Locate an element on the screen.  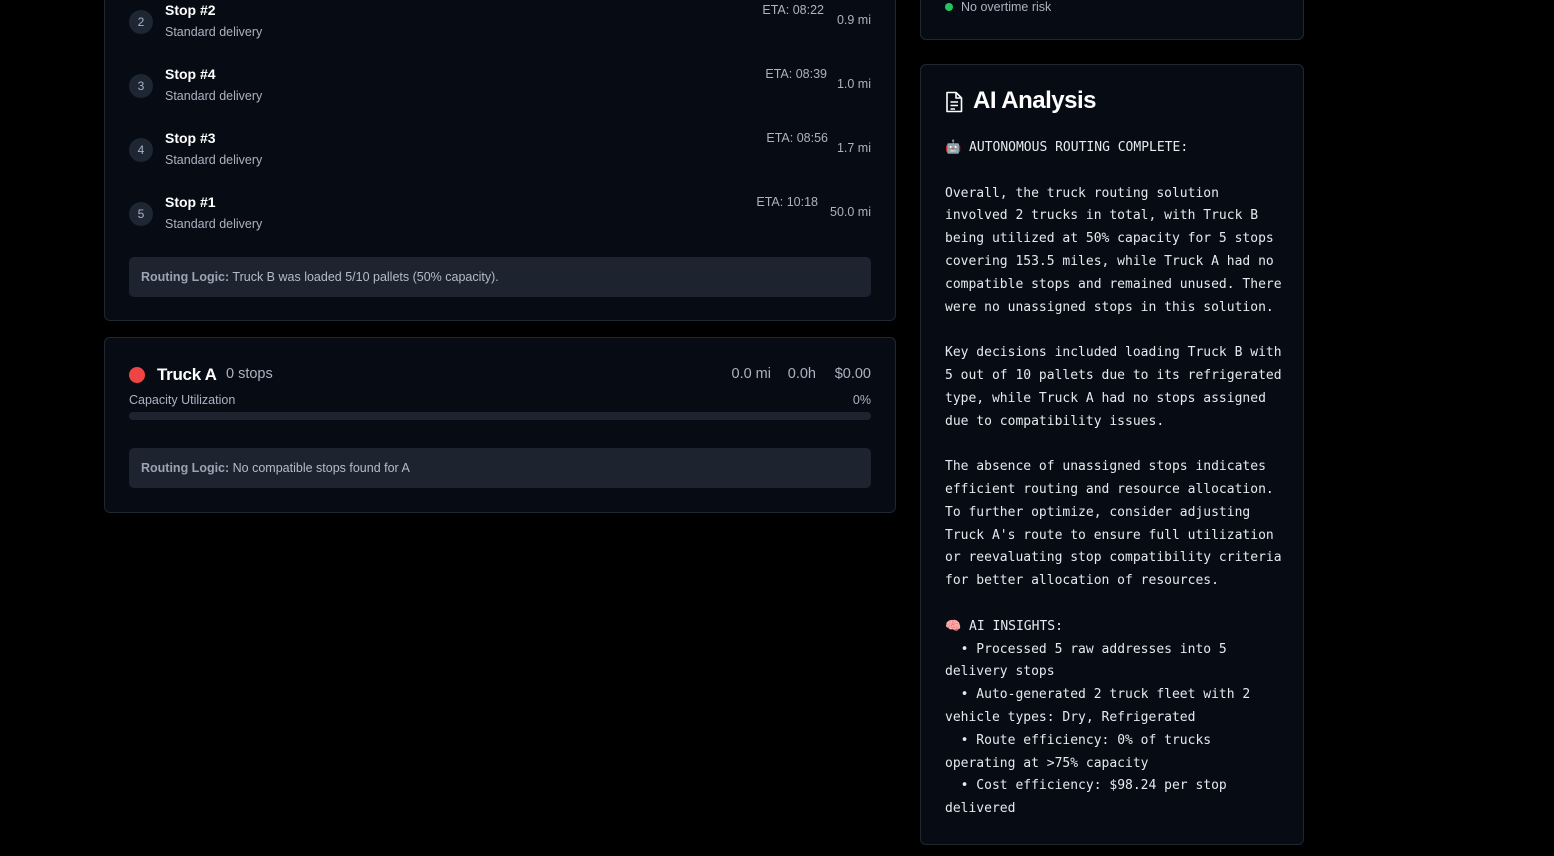
routing-logic-text: No compatible stops found for A is located at coordinates (321, 468).